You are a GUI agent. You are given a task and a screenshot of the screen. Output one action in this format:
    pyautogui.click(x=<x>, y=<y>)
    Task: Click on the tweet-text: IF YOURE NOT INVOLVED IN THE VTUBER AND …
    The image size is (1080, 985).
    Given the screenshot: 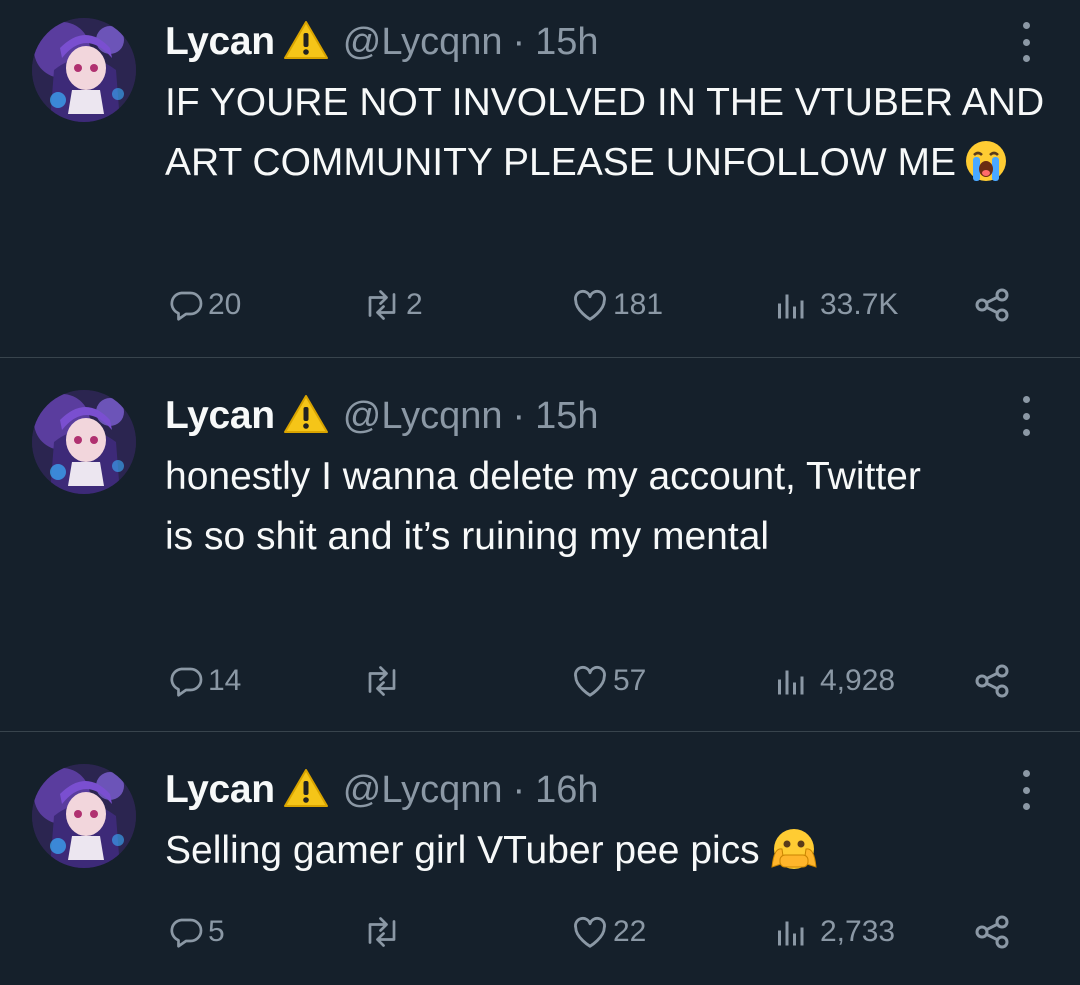 What is the action you would take?
    pyautogui.click(x=605, y=132)
    